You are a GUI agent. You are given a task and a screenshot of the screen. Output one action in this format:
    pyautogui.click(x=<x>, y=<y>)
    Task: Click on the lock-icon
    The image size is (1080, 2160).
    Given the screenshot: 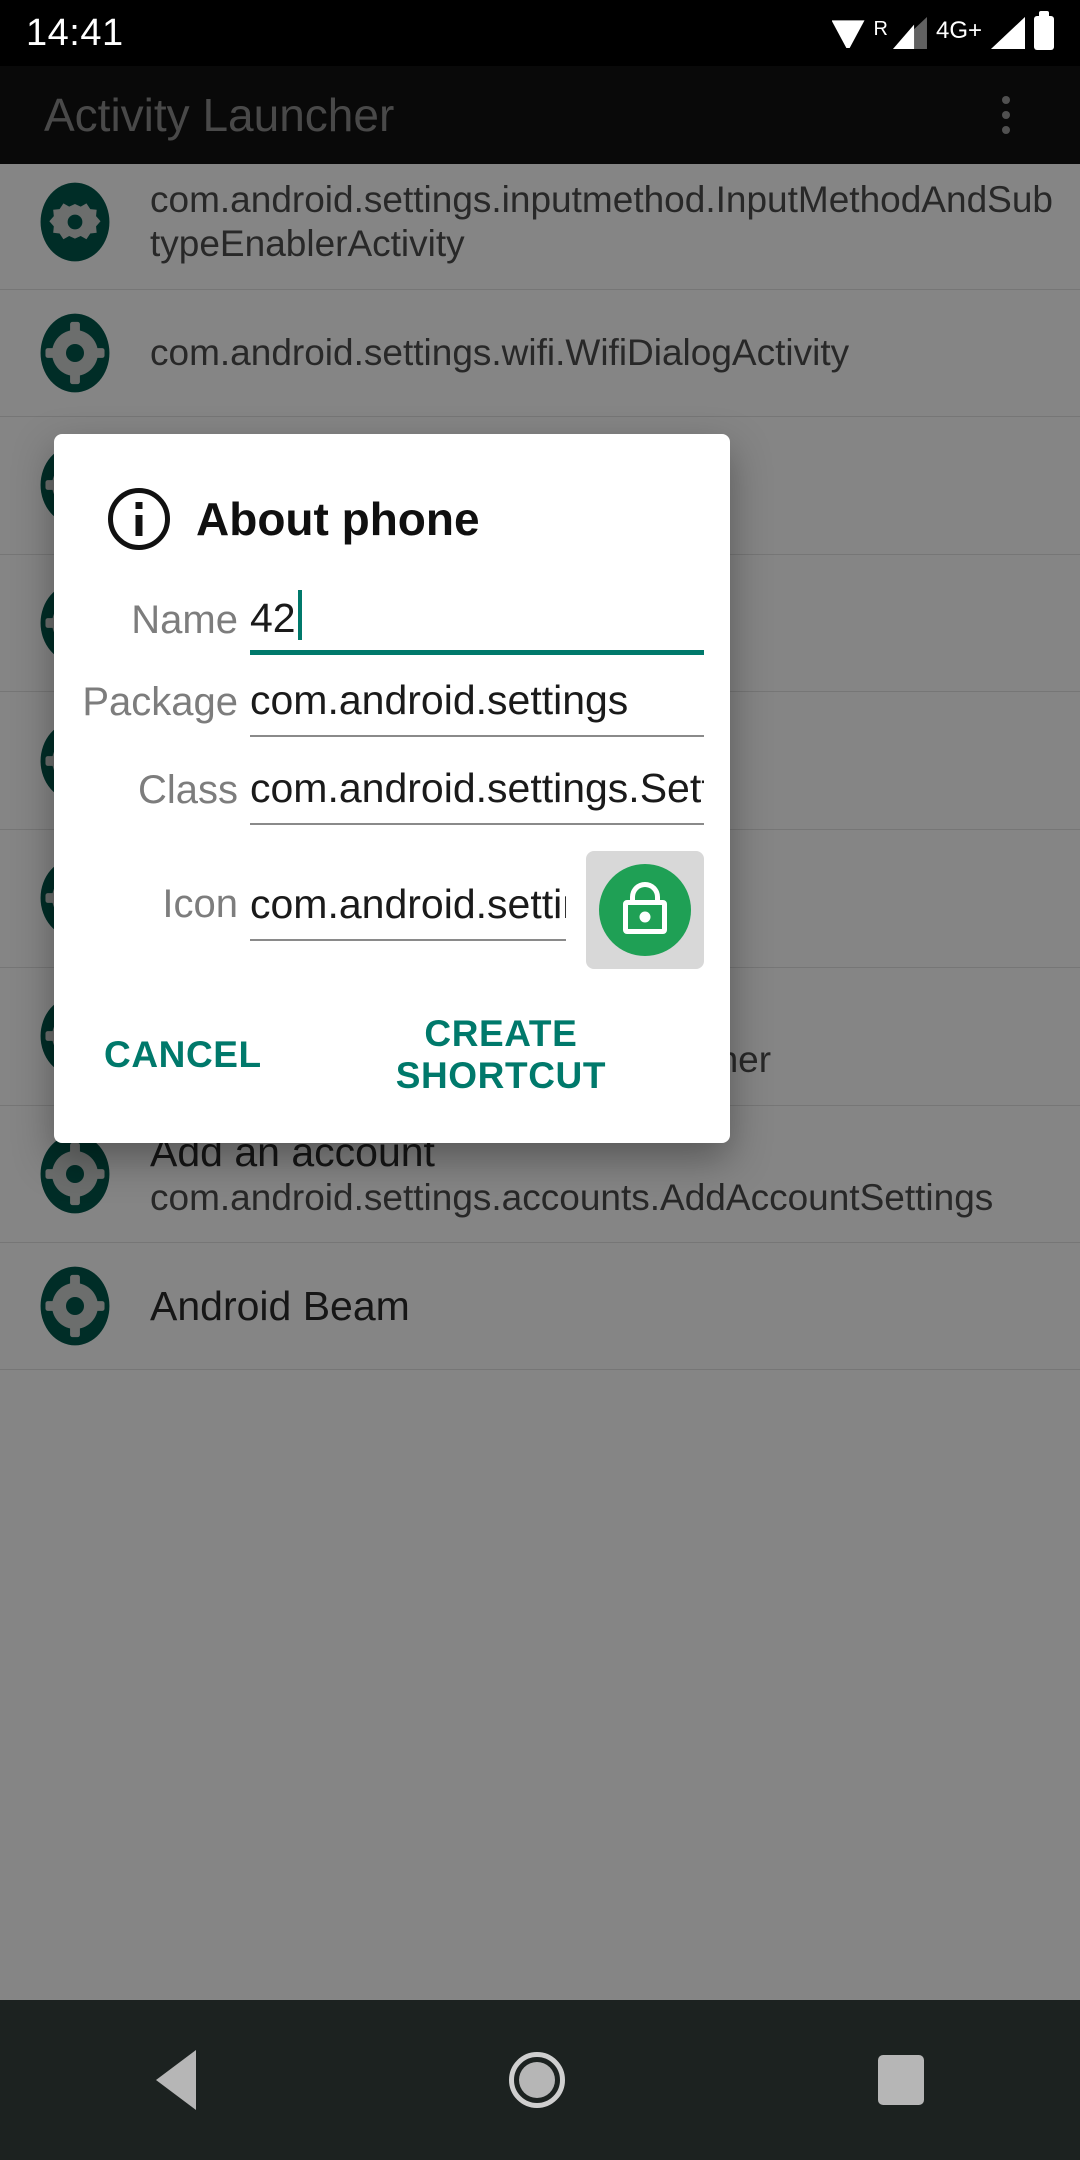 What is the action you would take?
    pyautogui.click(x=645, y=910)
    